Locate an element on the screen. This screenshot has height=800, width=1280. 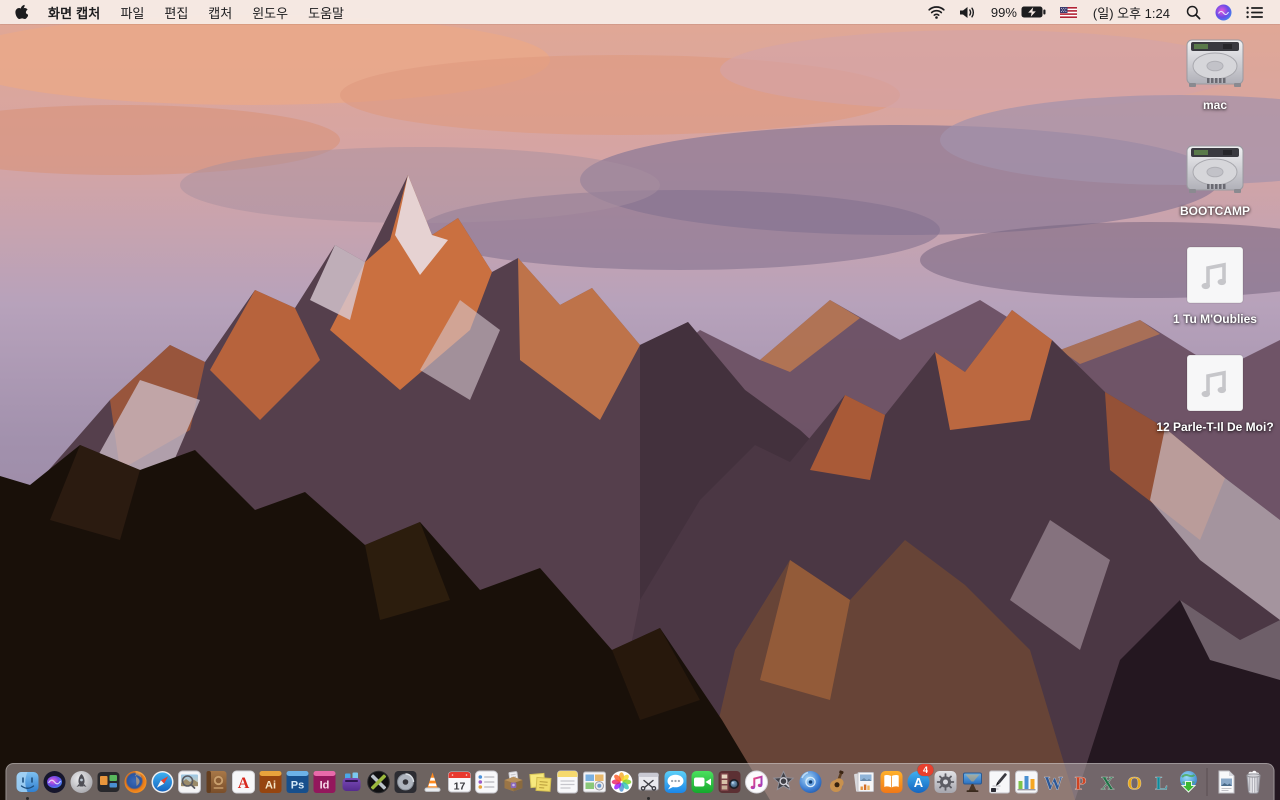
dock-item-toast is located at coordinates (351, 782).